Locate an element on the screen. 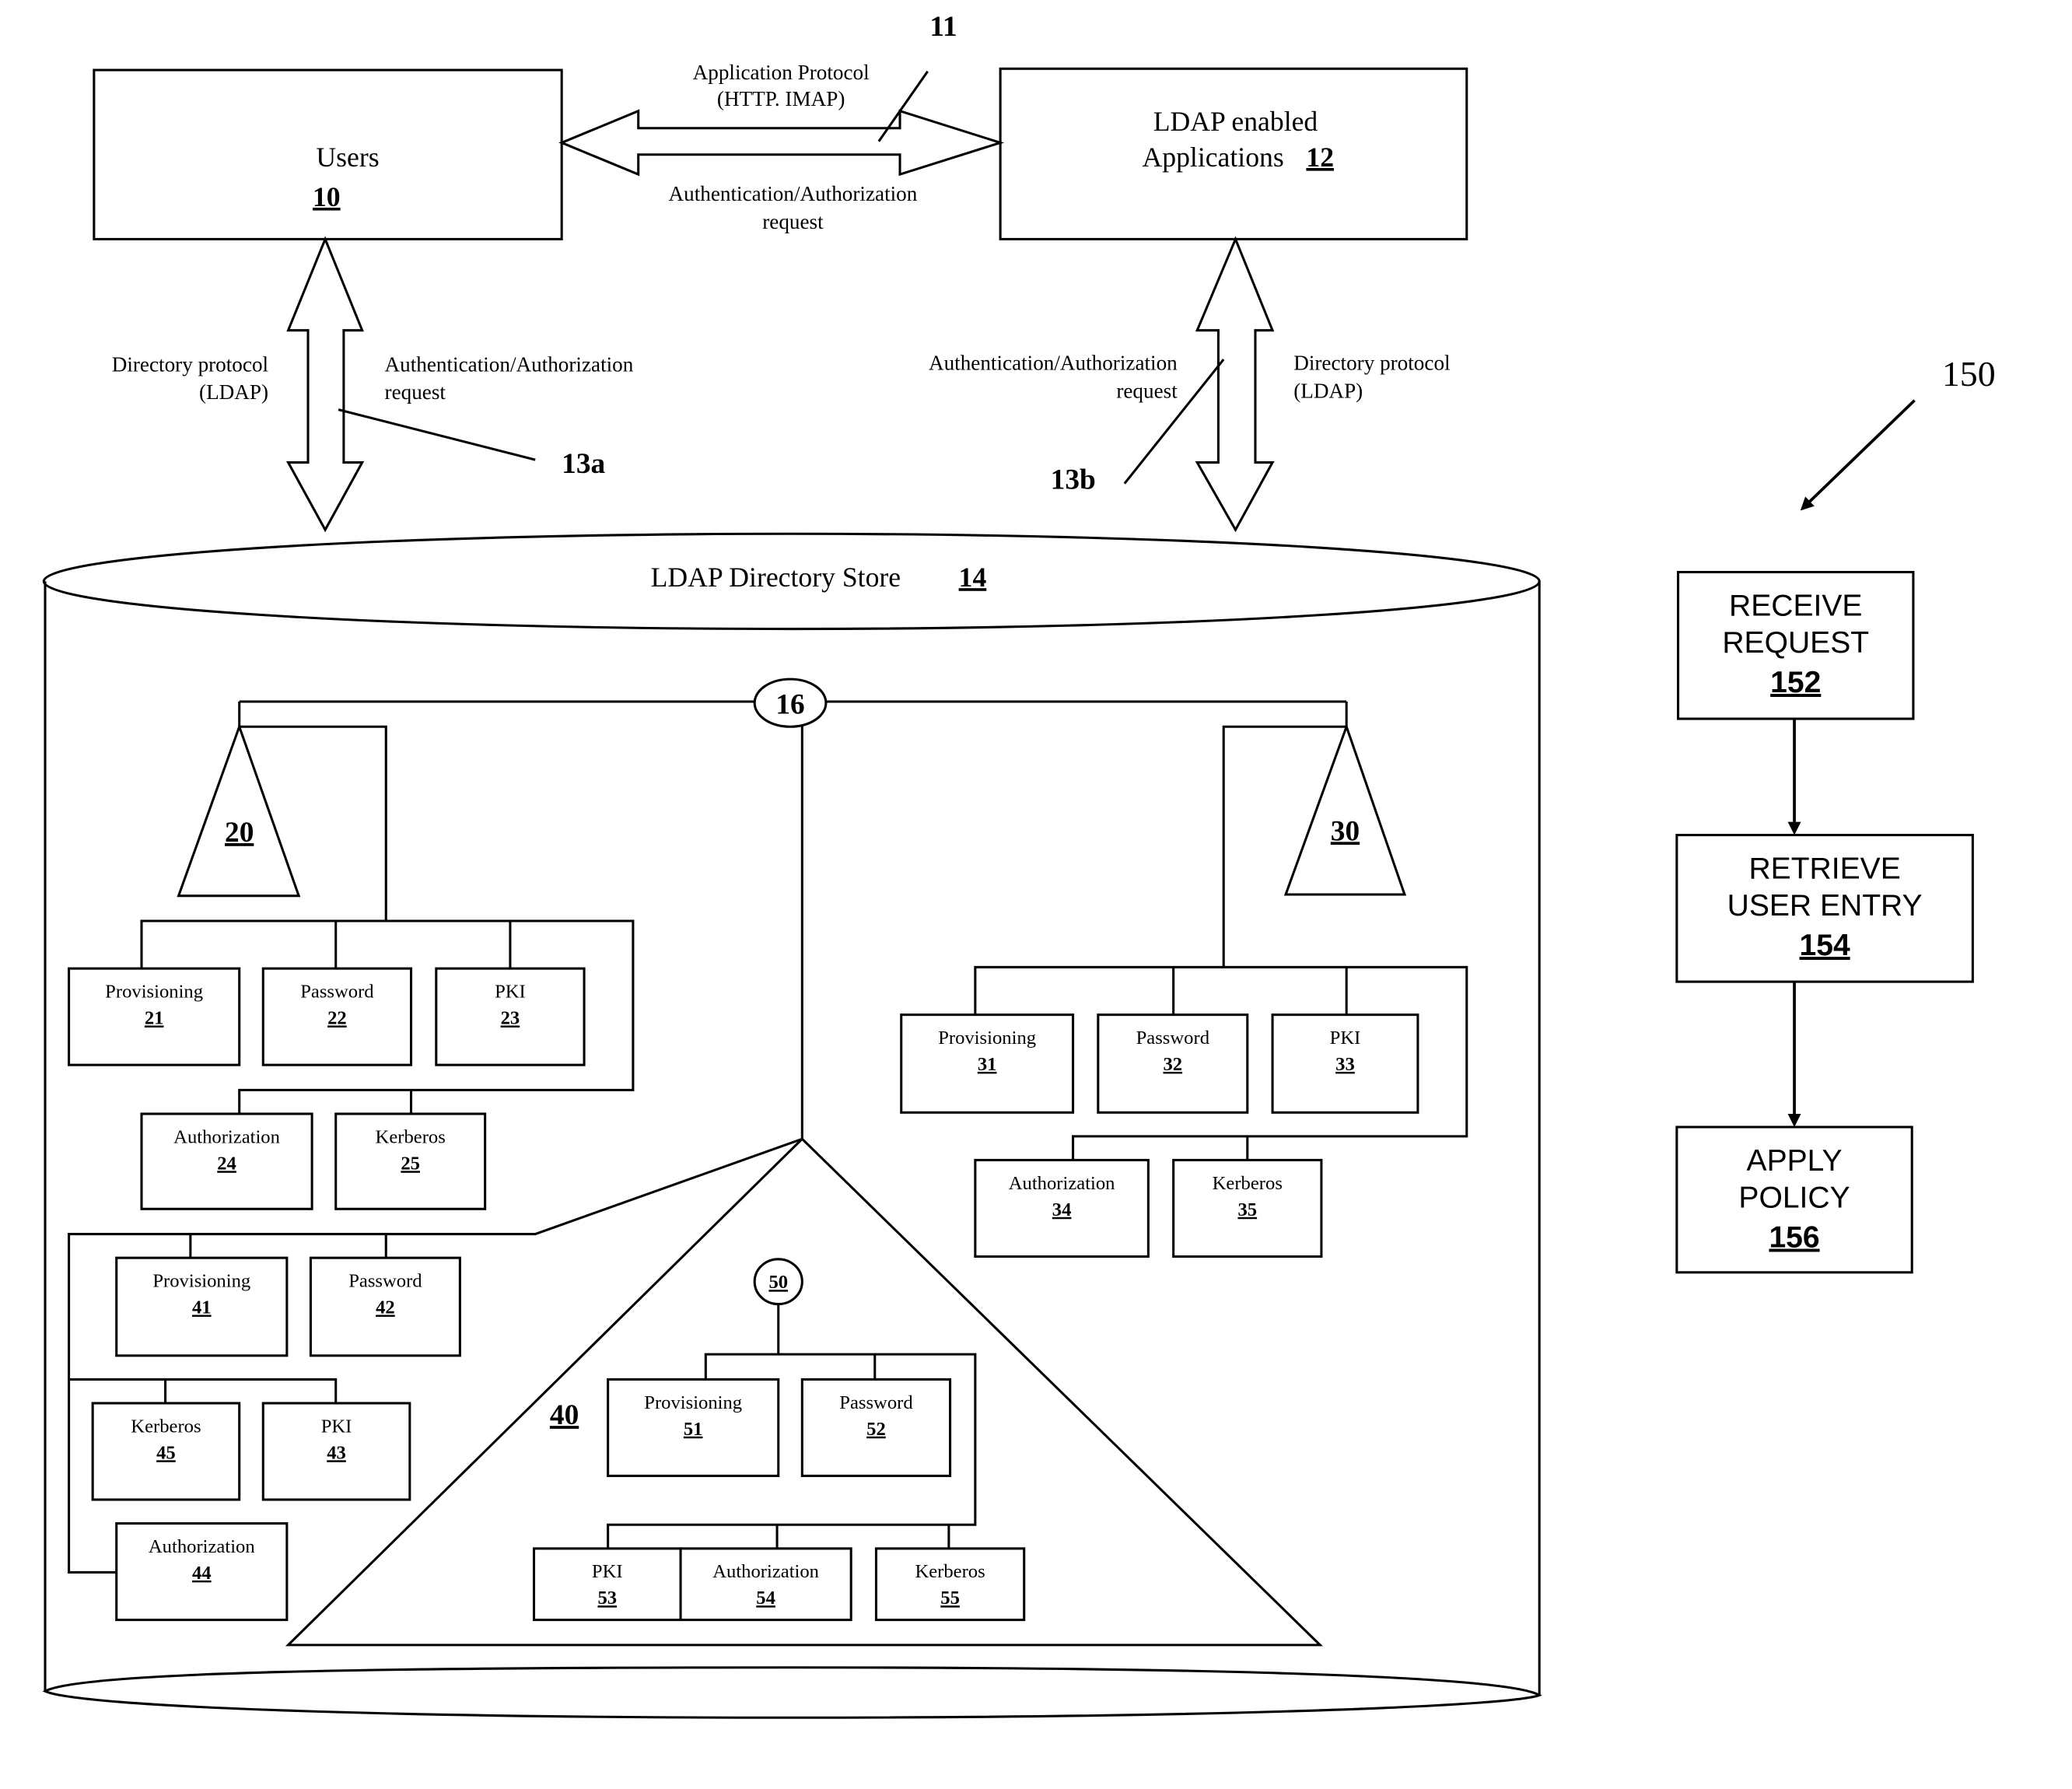 This screenshot has width=2072, height=1789. node-authorization-24: Authorization 24 is located at coordinates (226, 1161).